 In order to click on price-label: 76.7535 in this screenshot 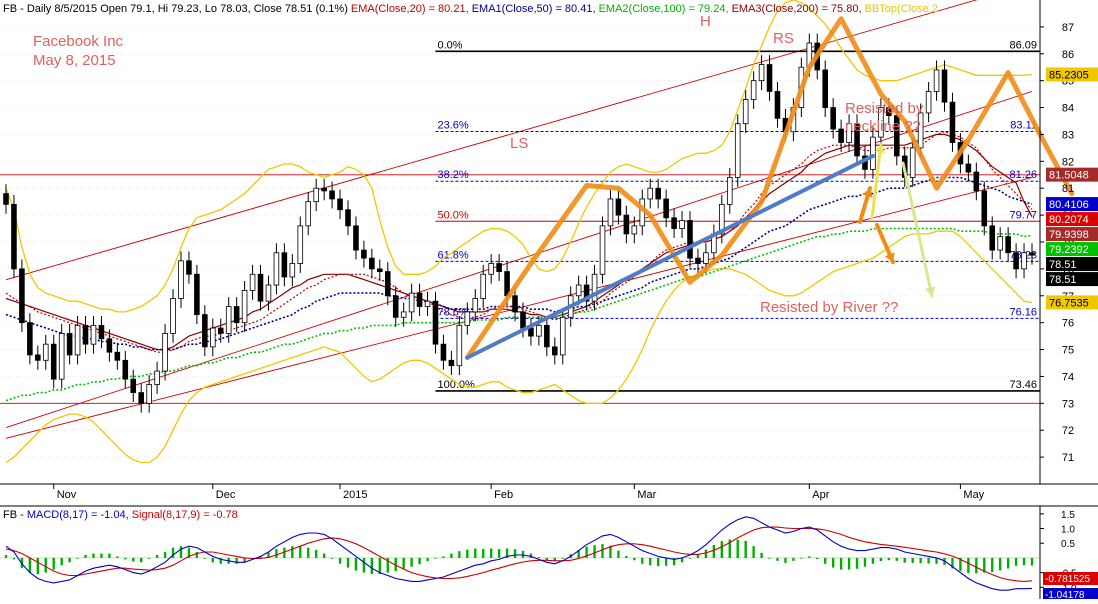, I will do `click(1069, 303)`.